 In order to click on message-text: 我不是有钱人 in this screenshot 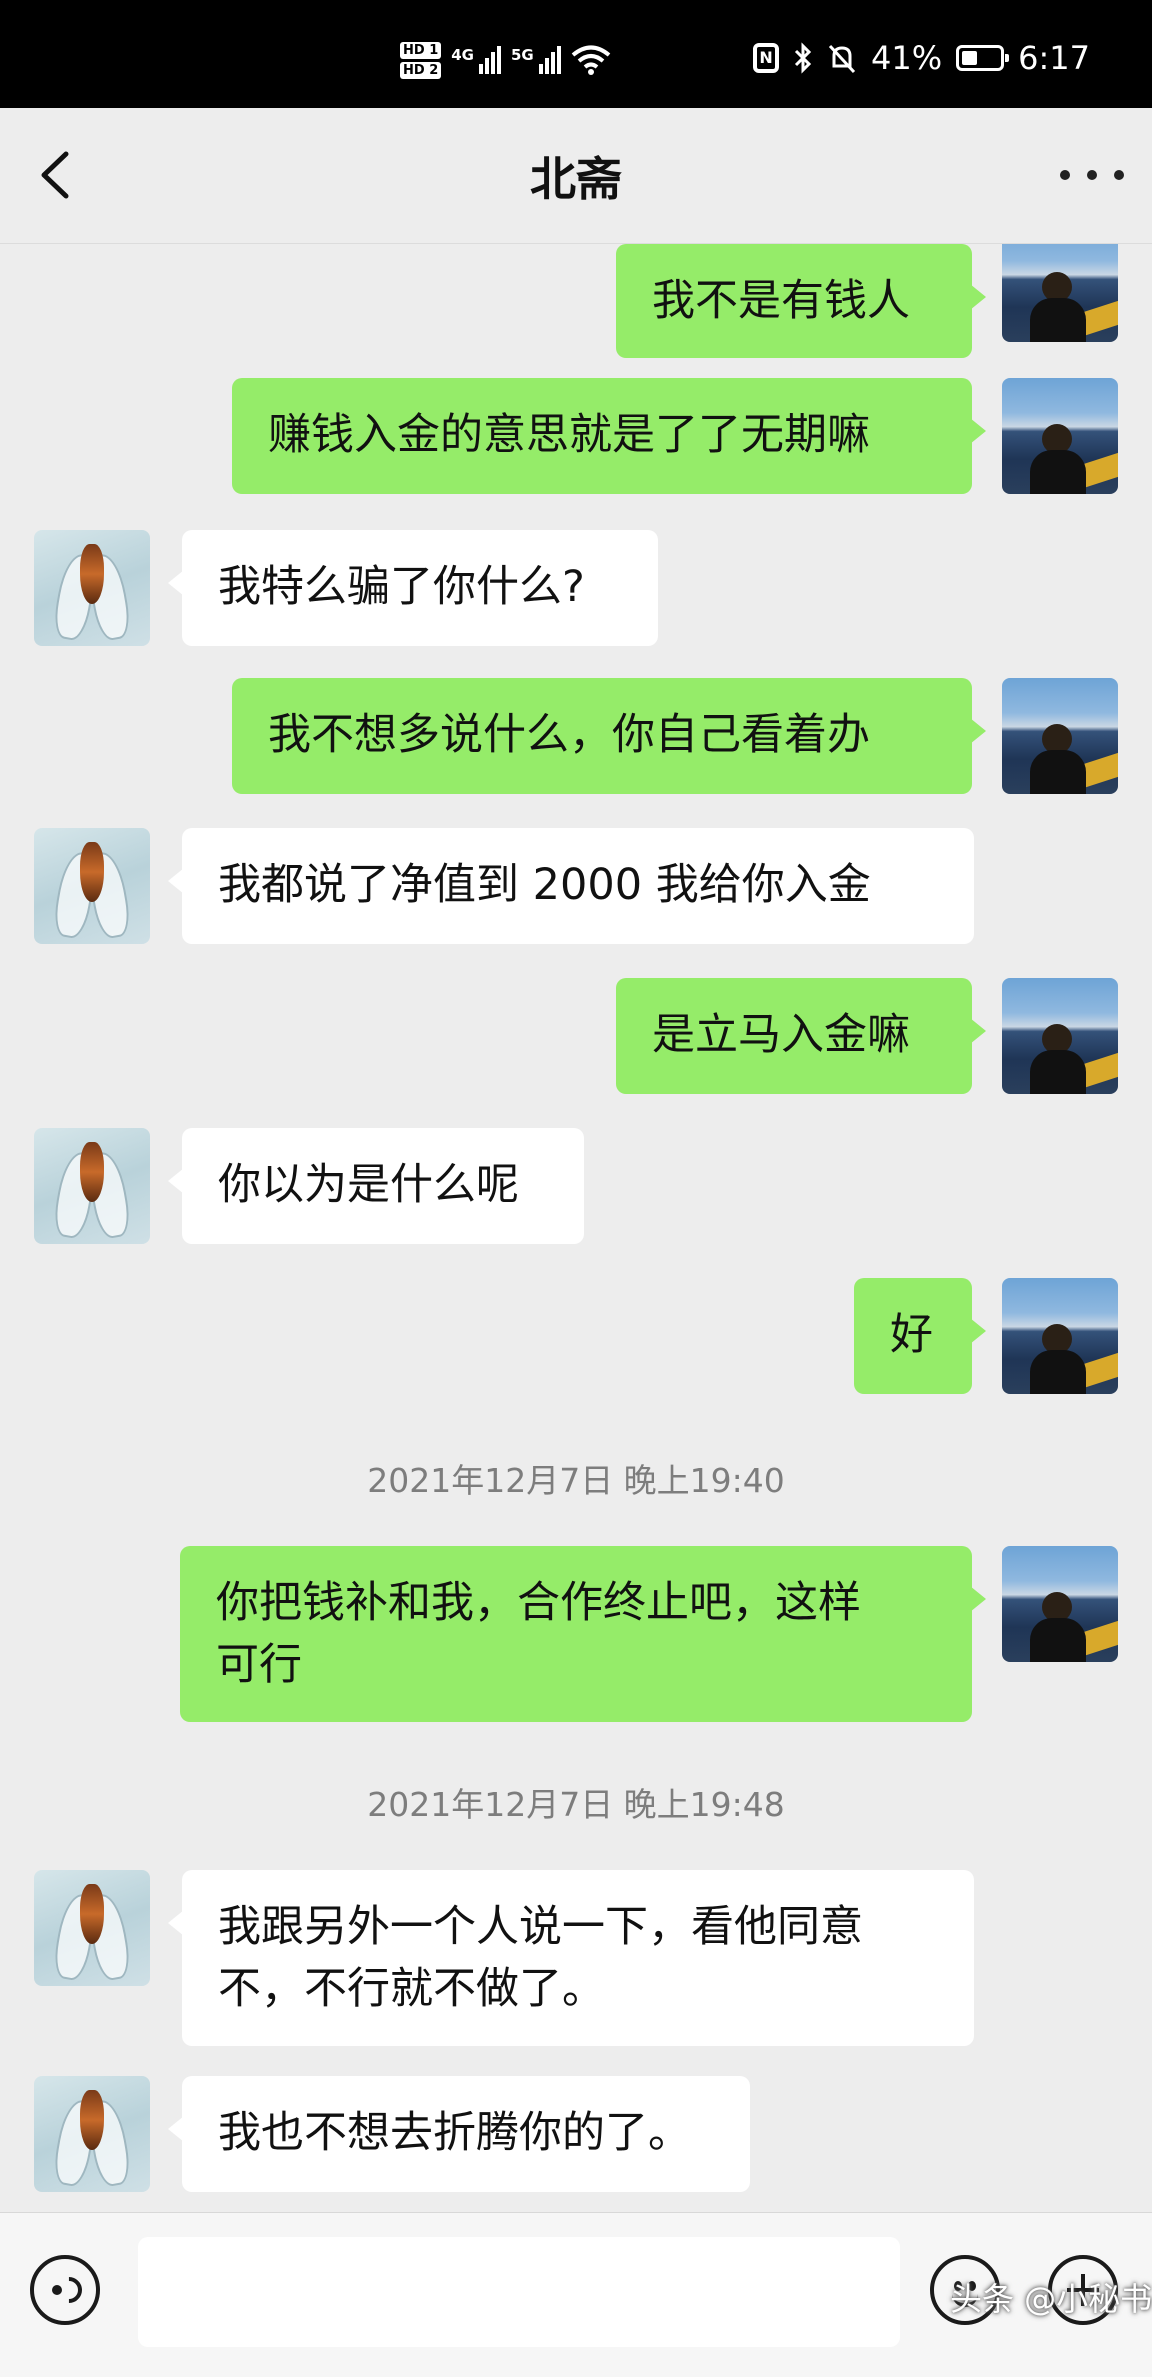, I will do `click(781, 301)`.